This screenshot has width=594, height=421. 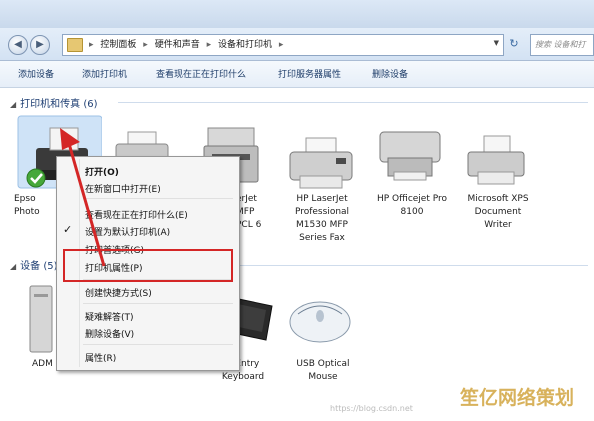 What do you see at coordinates (371, 408) in the screenshot?
I see `url-watermark: https://blog.csdn.net` at bounding box center [371, 408].